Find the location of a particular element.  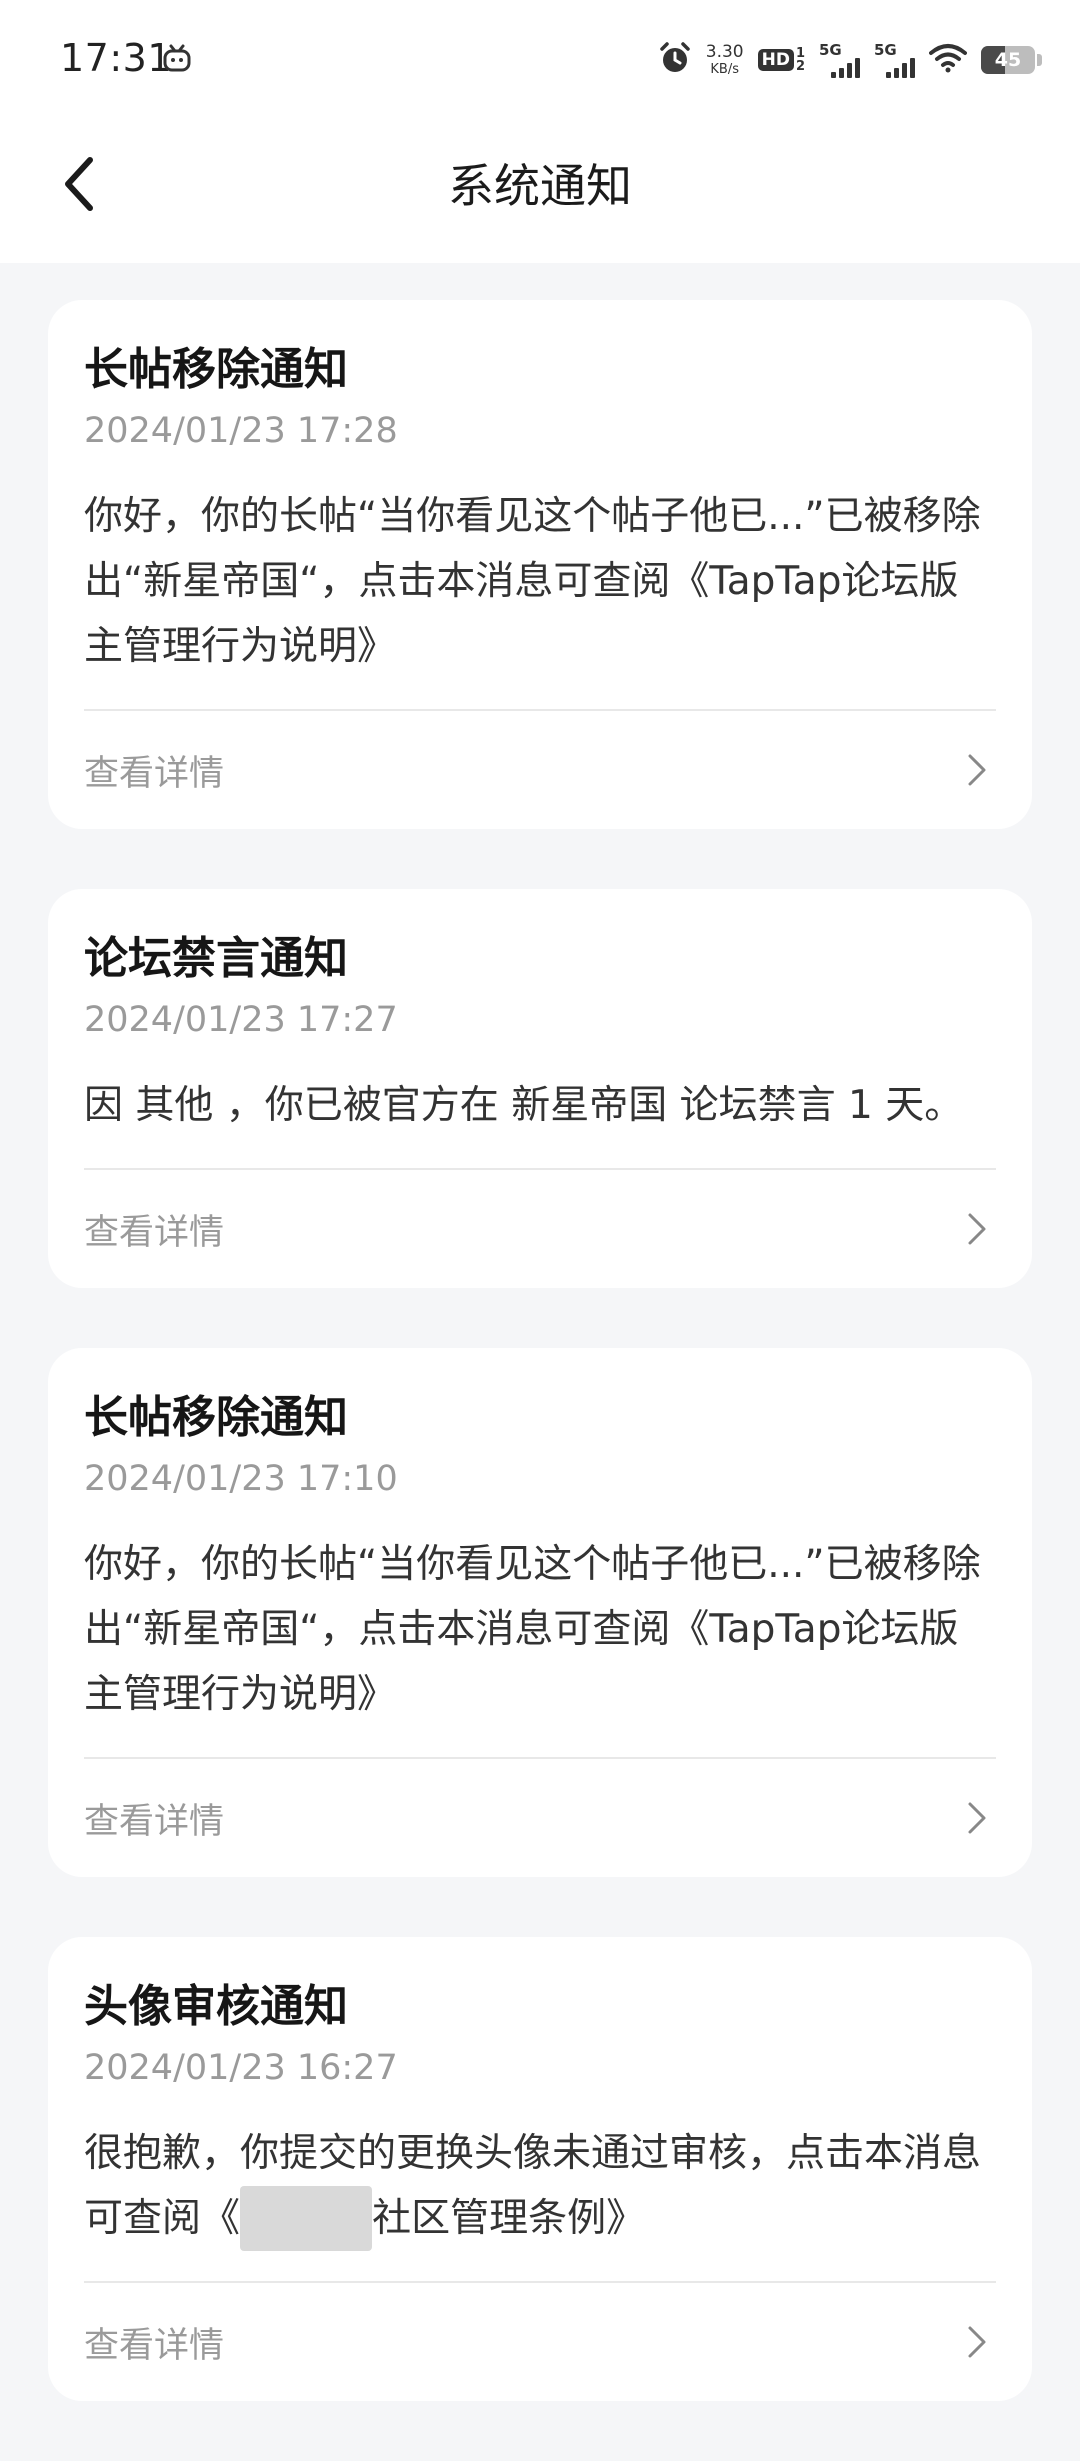

notification-body: 很抱歉，你提交的更换头像未通过审核，点击本消息可查阅《TapTap社区管理条例》 is located at coordinates (540, 2201).